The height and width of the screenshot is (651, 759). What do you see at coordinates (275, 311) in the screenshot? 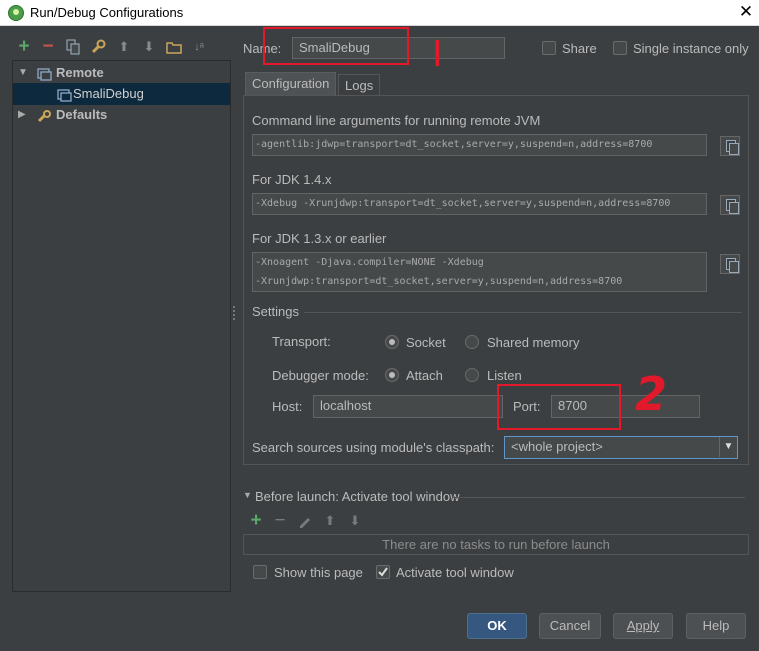
I see `settings-label: Settings` at bounding box center [275, 311].